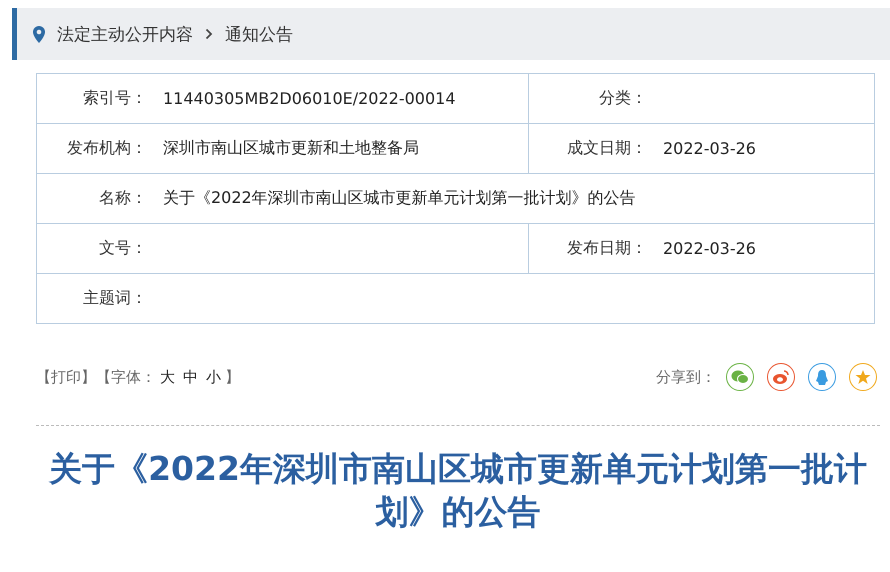 The height and width of the screenshot is (572, 890). I want to click on chevron-right-icon, so click(209, 34).